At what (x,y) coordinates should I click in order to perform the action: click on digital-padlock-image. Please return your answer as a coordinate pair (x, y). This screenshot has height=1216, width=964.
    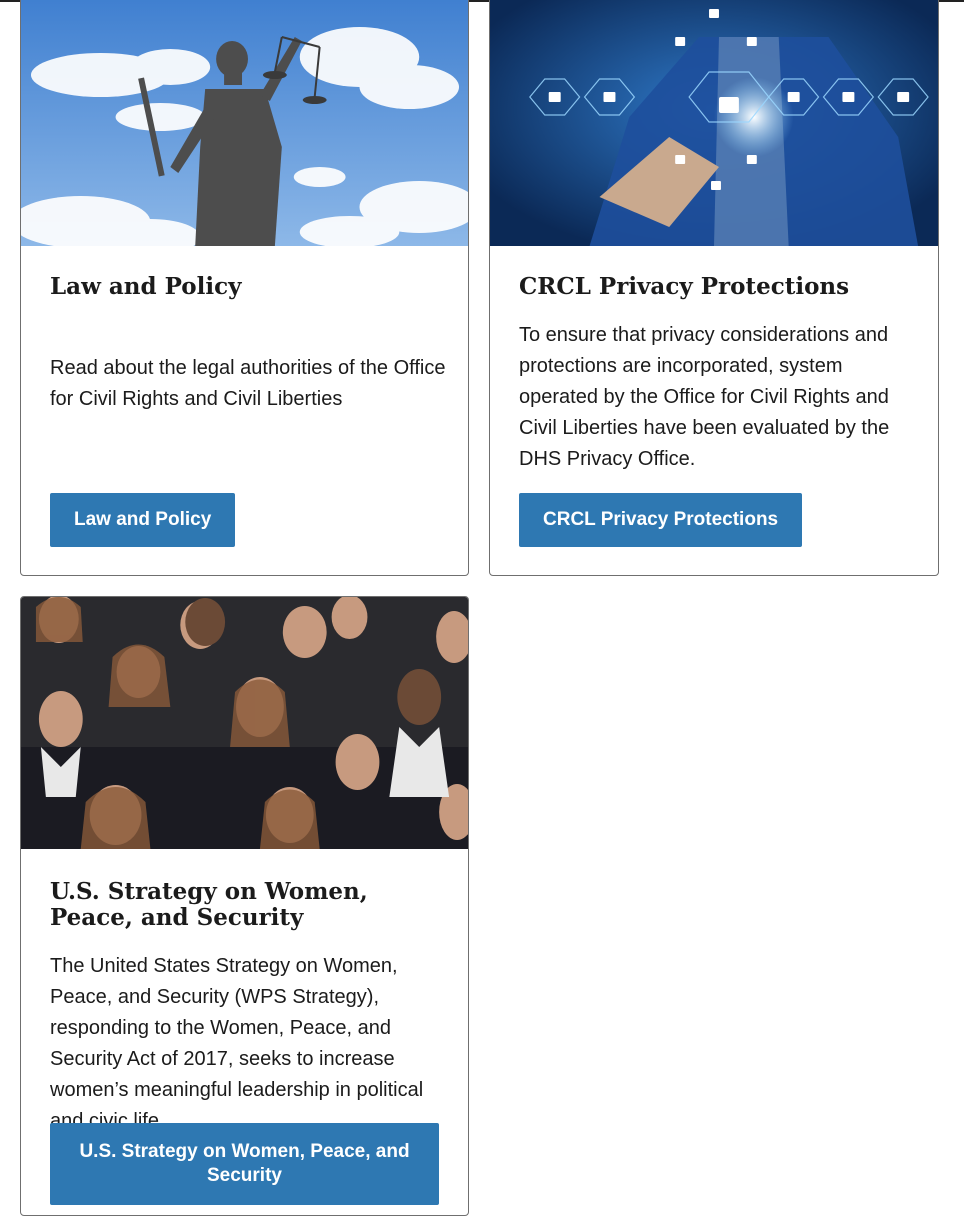
    Looking at the image, I should click on (714, 123).